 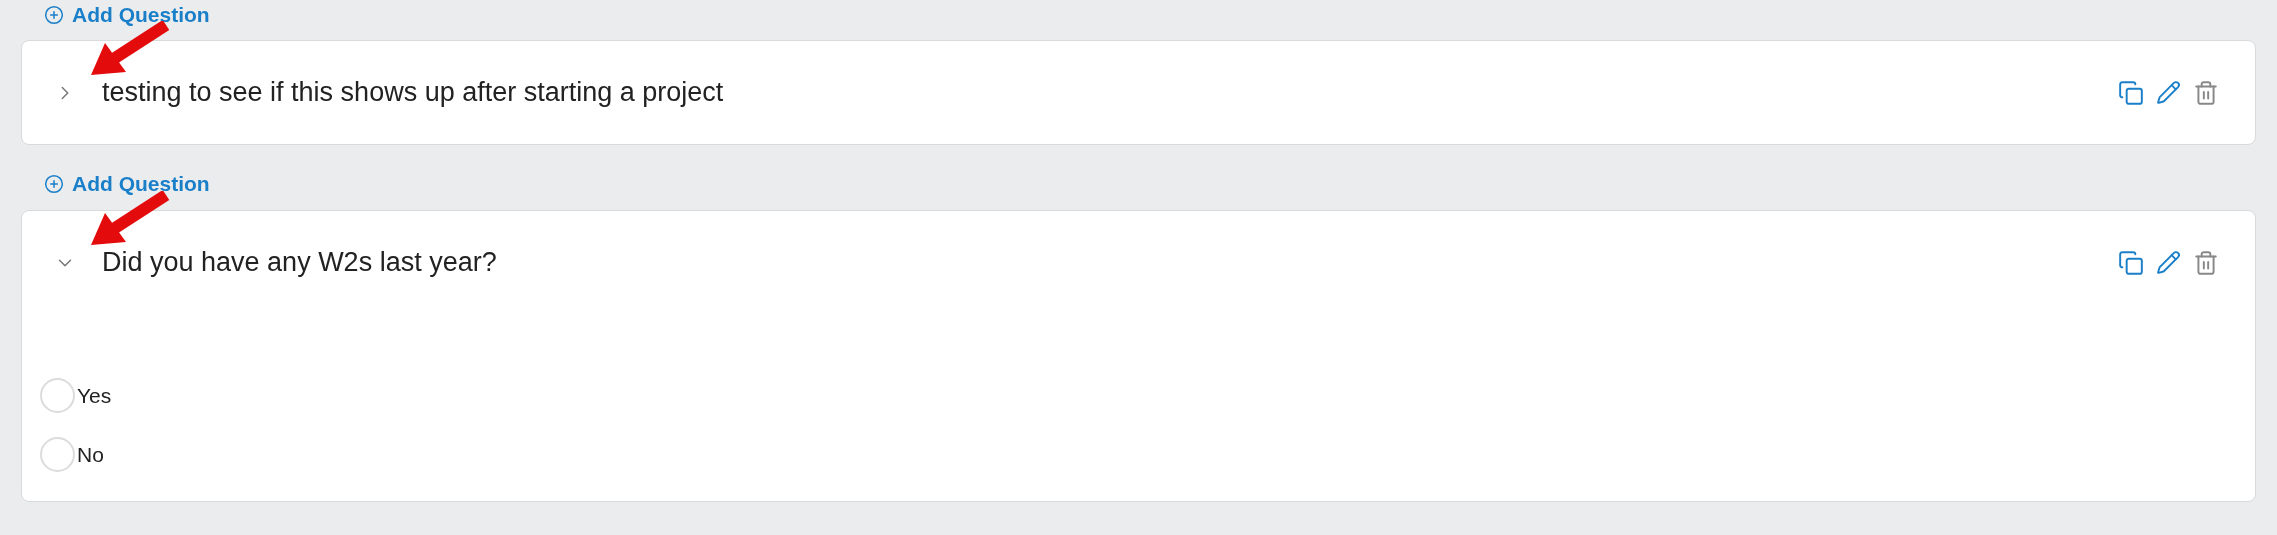 What do you see at coordinates (94, 395) in the screenshot?
I see `option-label: Yes` at bounding box center [94, 395].